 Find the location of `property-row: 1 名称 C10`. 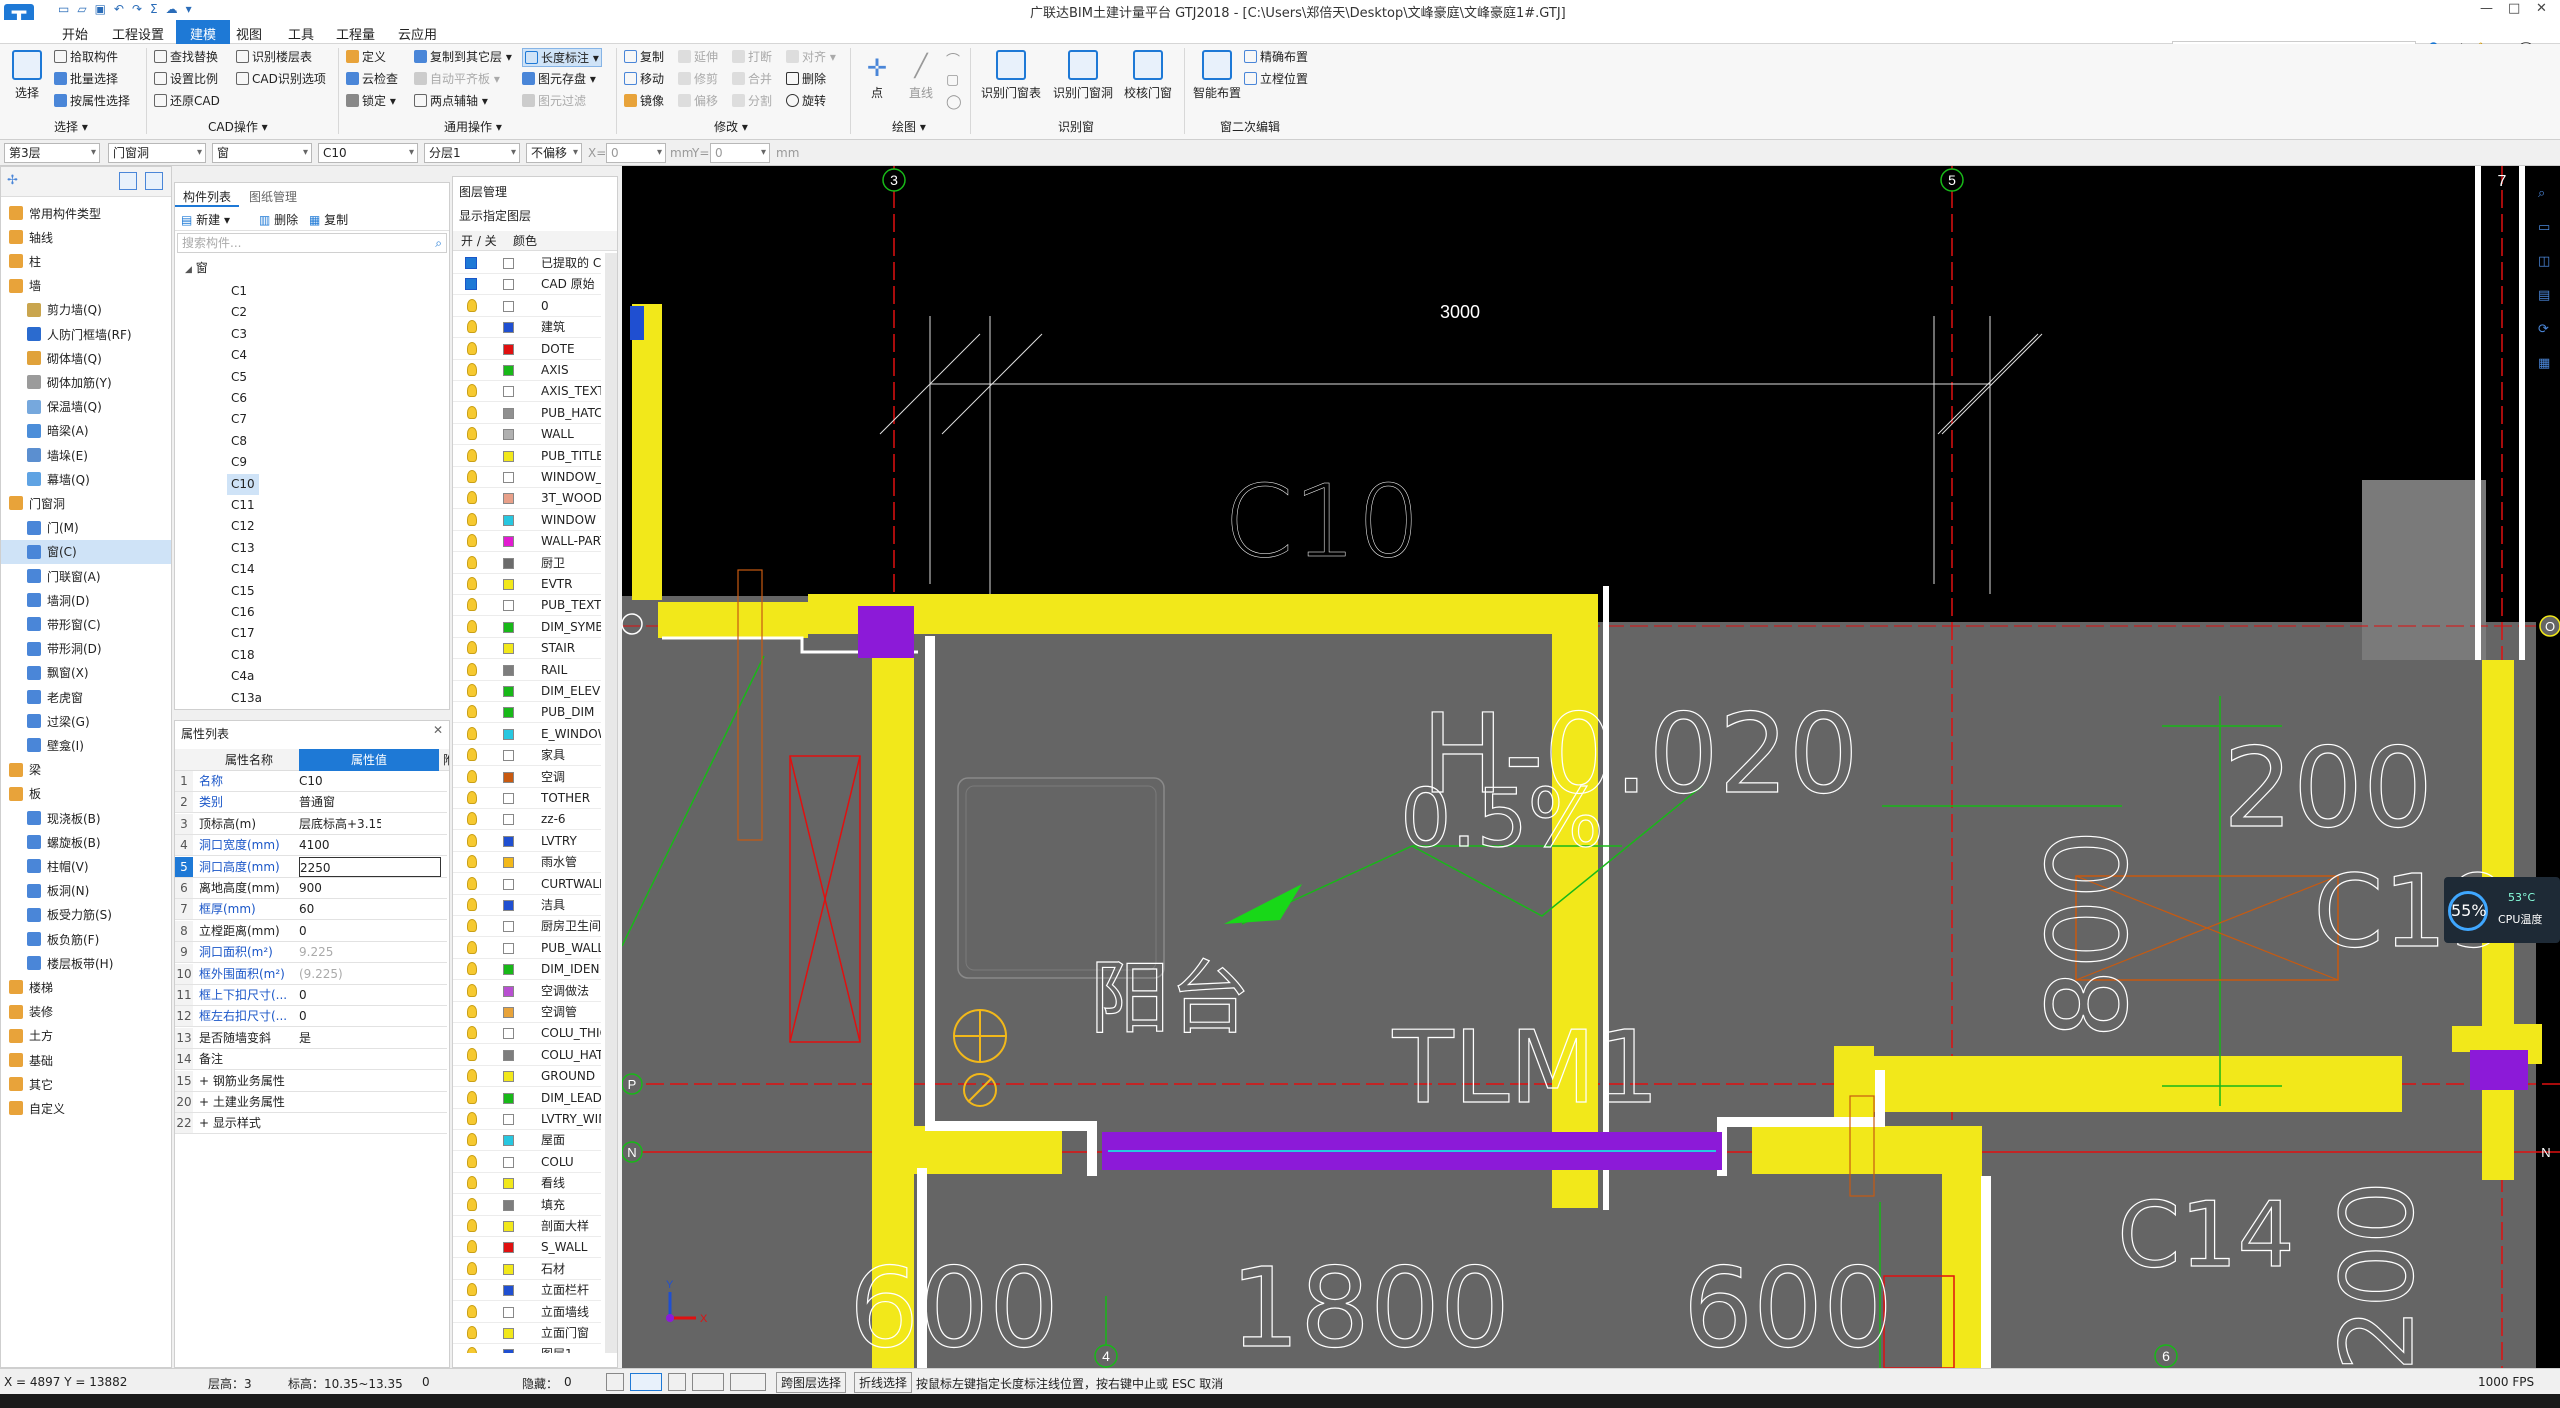

property-row: 1 名称 C10 is located at coordinates (311, 781).